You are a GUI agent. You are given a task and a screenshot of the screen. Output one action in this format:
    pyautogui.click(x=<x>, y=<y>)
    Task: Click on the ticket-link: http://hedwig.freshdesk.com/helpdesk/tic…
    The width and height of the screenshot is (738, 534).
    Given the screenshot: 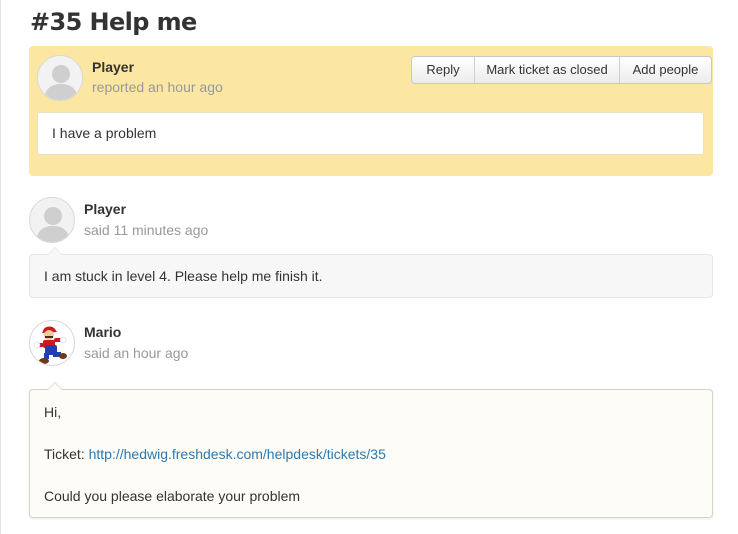 What is the action you would take?
    pyautogui.click(x=237, y=454)
    